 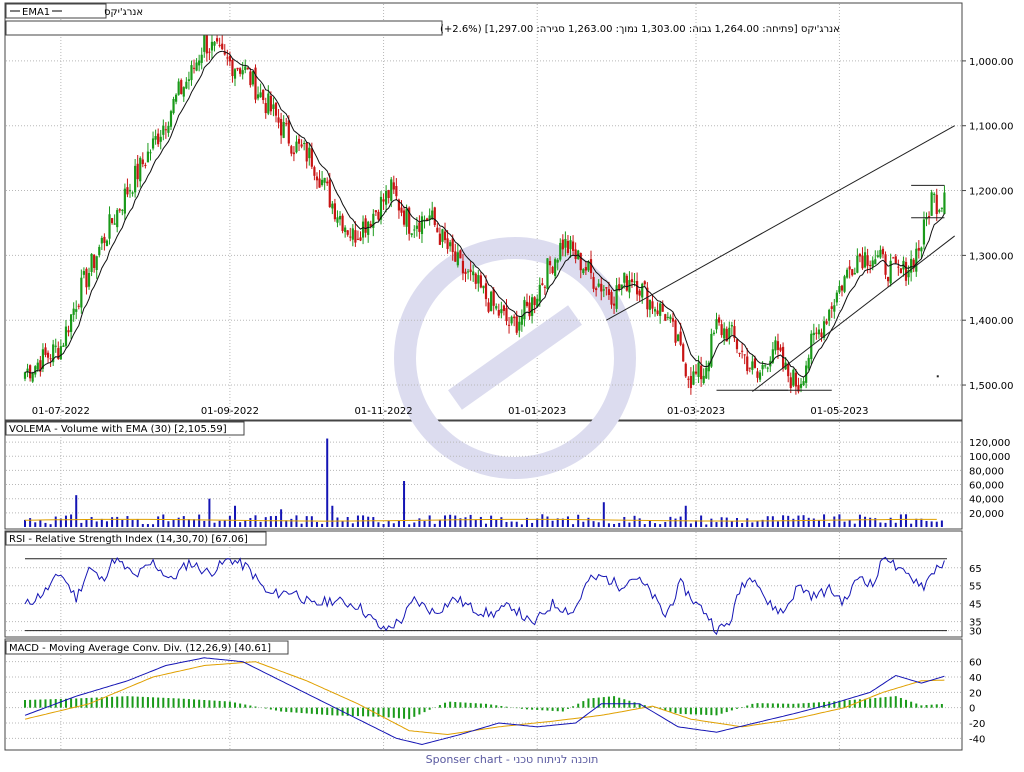 I want to click on x-axis-label: 01-11-2022, so click(x=383, y=411).